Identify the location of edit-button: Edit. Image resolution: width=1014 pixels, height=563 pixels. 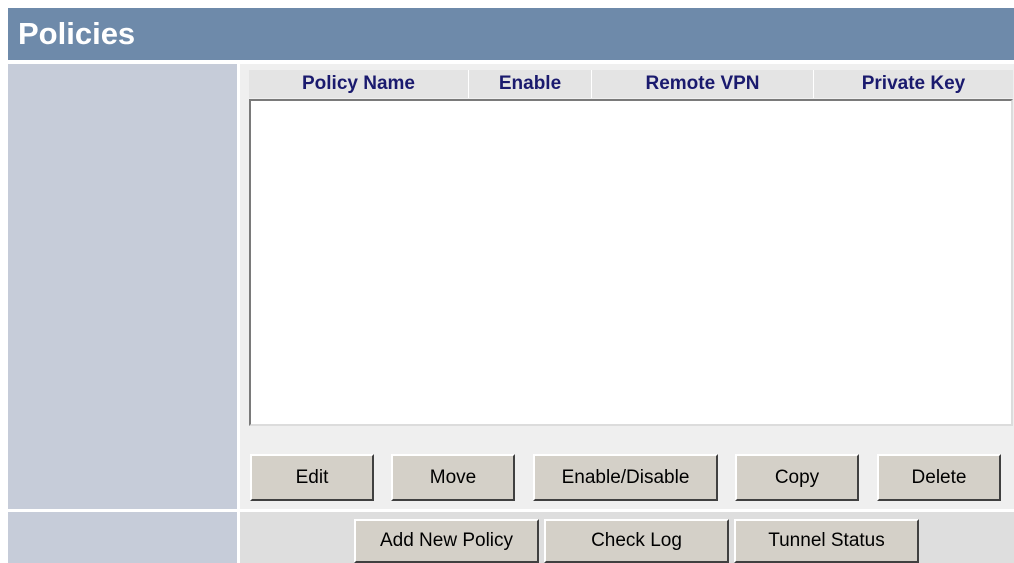
(312, 477).